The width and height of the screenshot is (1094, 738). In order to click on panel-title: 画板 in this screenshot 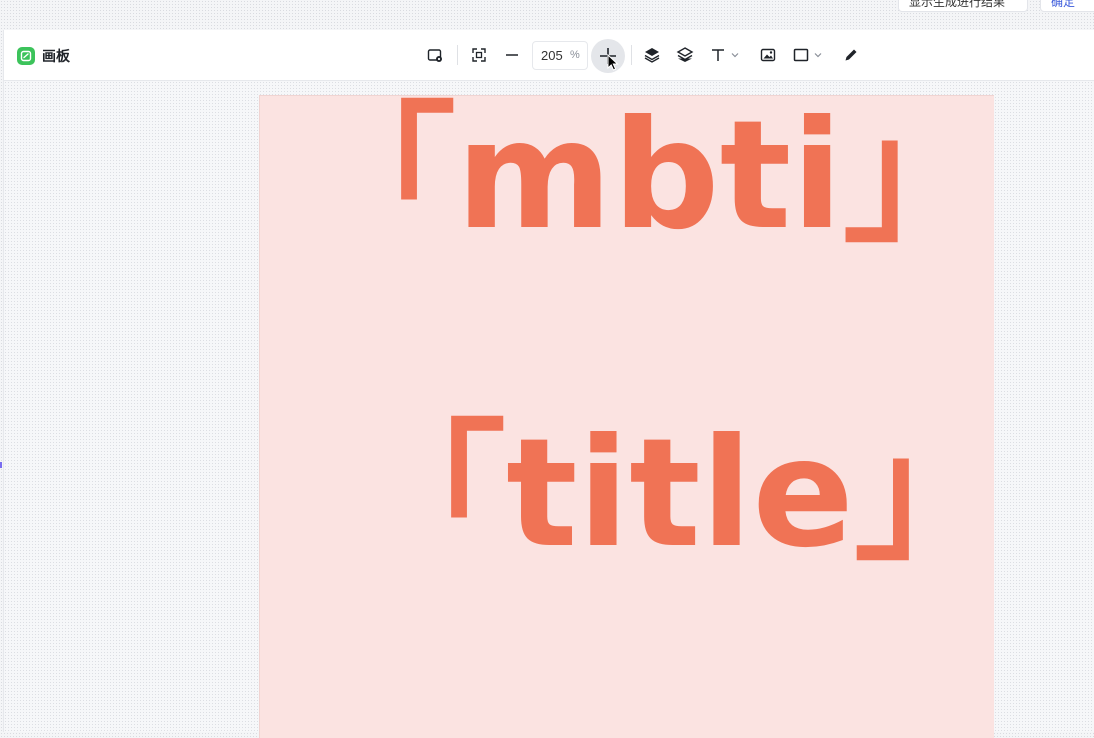, I will do `click(56, 56)`.